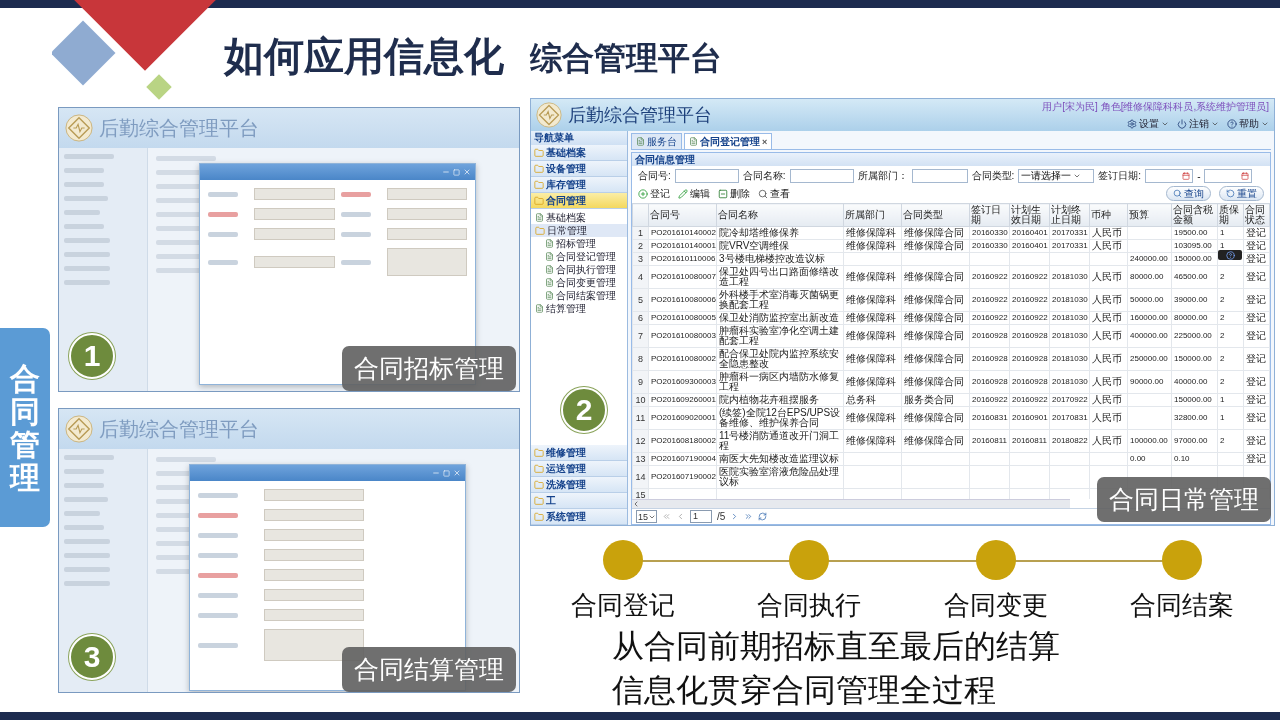 This screenshot has width=1280, height=720. Describe the element at coordinates (579, 256) in the screenshot. I see `tree-item: 合同登记管理` at that location.